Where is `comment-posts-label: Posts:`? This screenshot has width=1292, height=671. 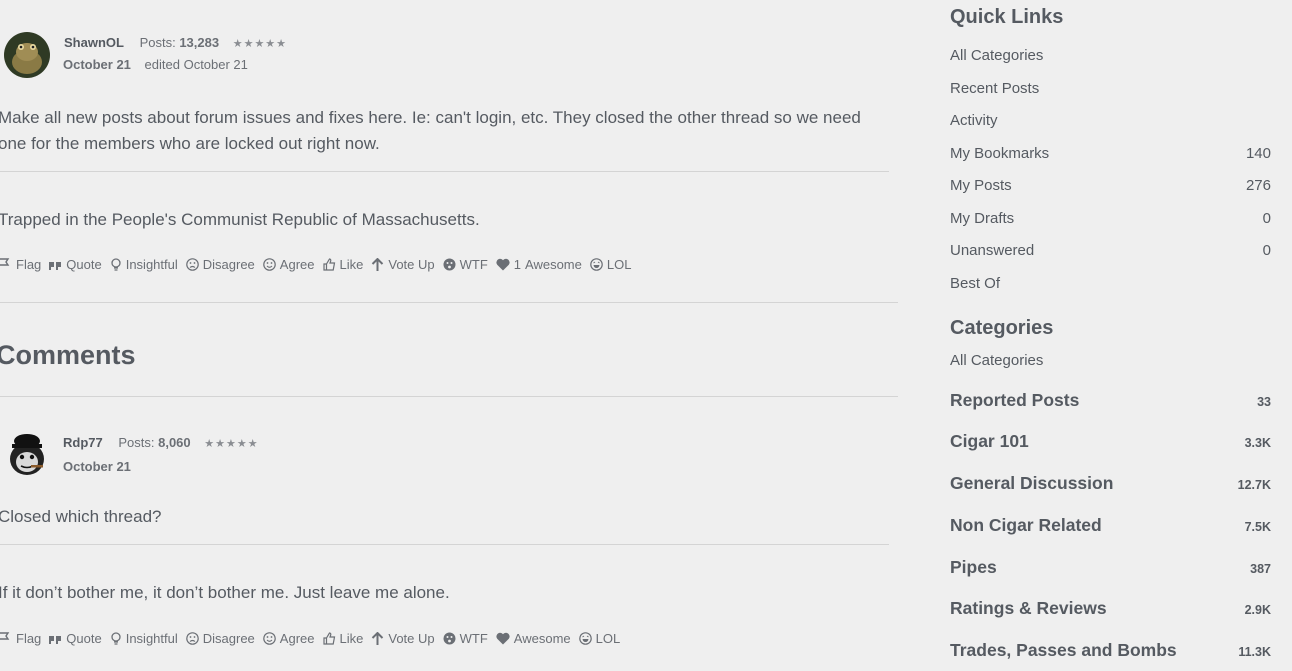
comment-posts-label: Posts: is located at coordinates (136, 442).